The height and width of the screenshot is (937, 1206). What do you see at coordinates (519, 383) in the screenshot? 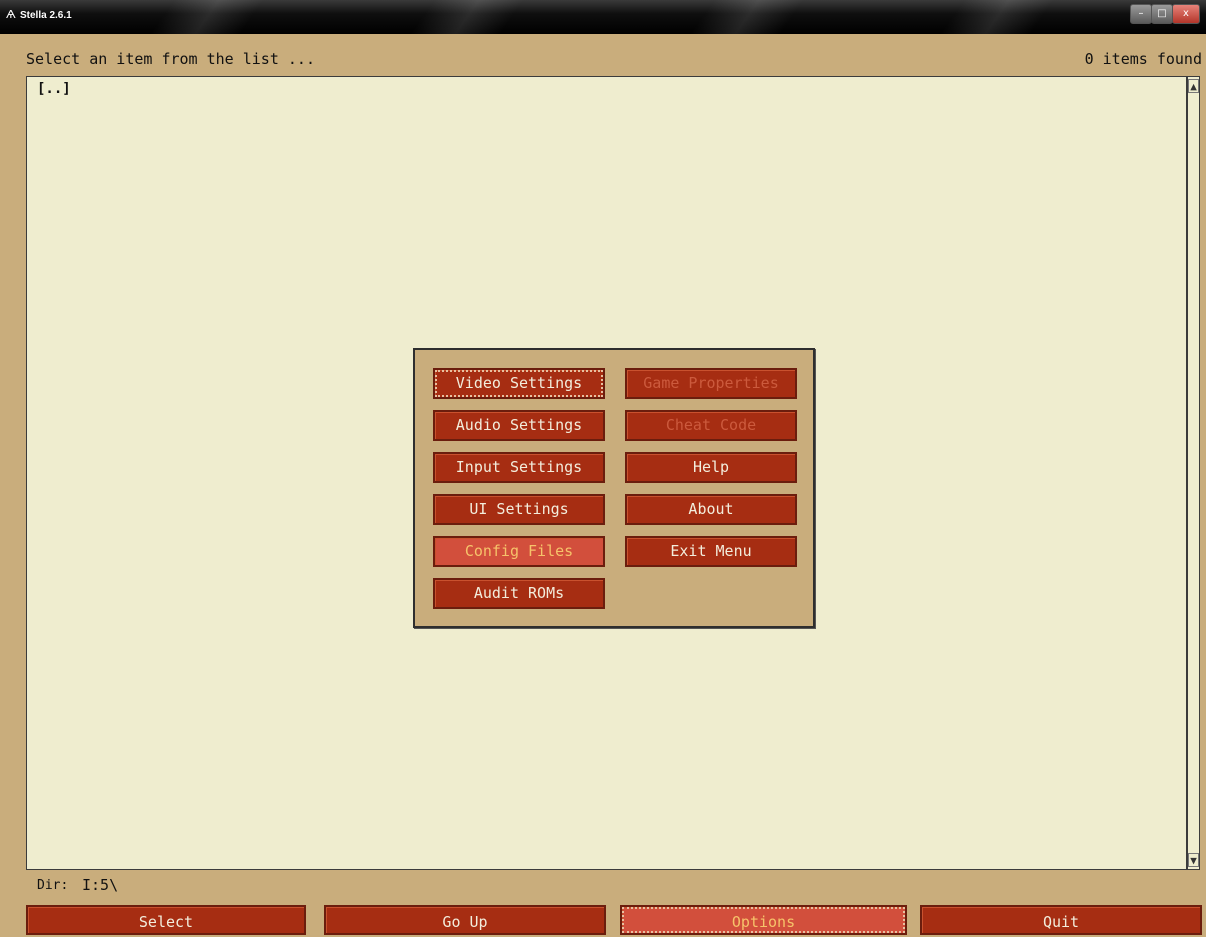
I see `video-settings-button: Video Settings` at bounding box center [519, 383].